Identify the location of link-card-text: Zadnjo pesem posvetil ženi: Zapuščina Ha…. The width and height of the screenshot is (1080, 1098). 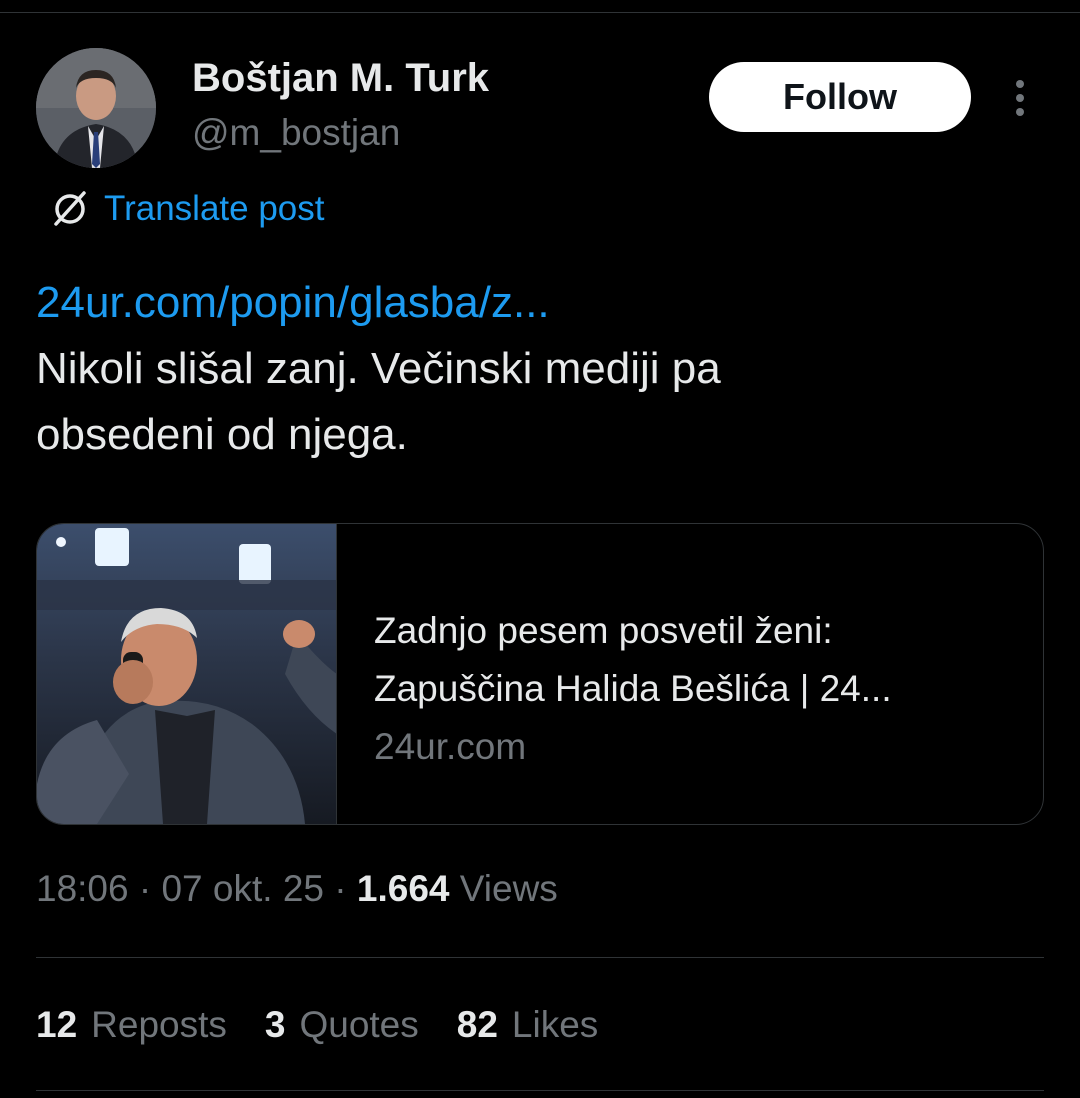
(694, 689).